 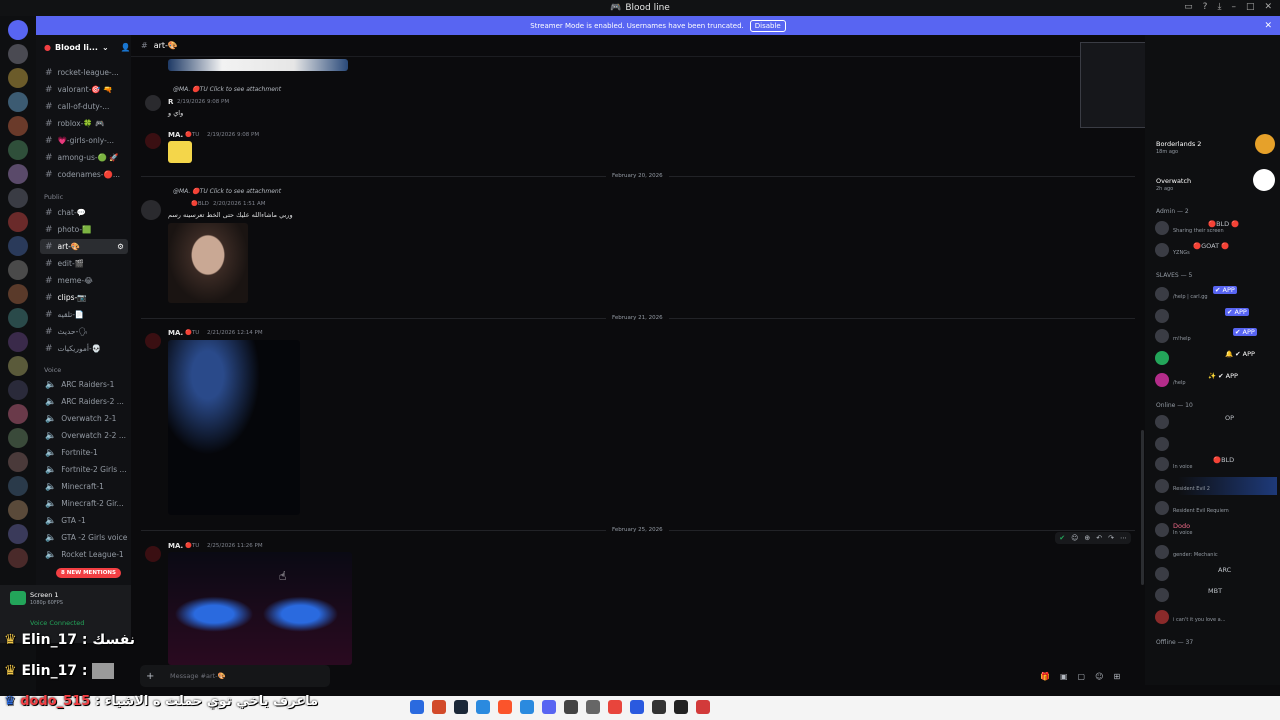 What do you see at coordinates (1215, 552) in the screenshot?
I see `member-item: gender: Mechanic` at bounding box center [1215, 552].